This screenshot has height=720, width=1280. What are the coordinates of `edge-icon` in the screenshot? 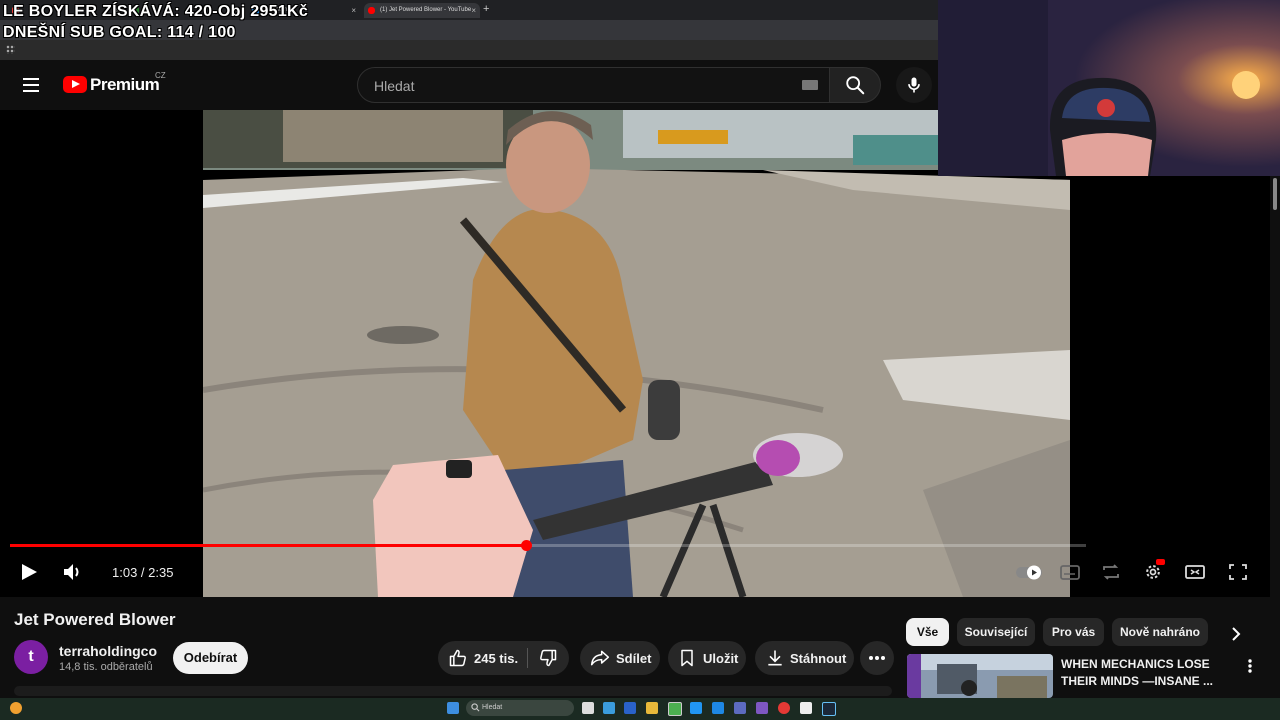 It's located at (609, 708).